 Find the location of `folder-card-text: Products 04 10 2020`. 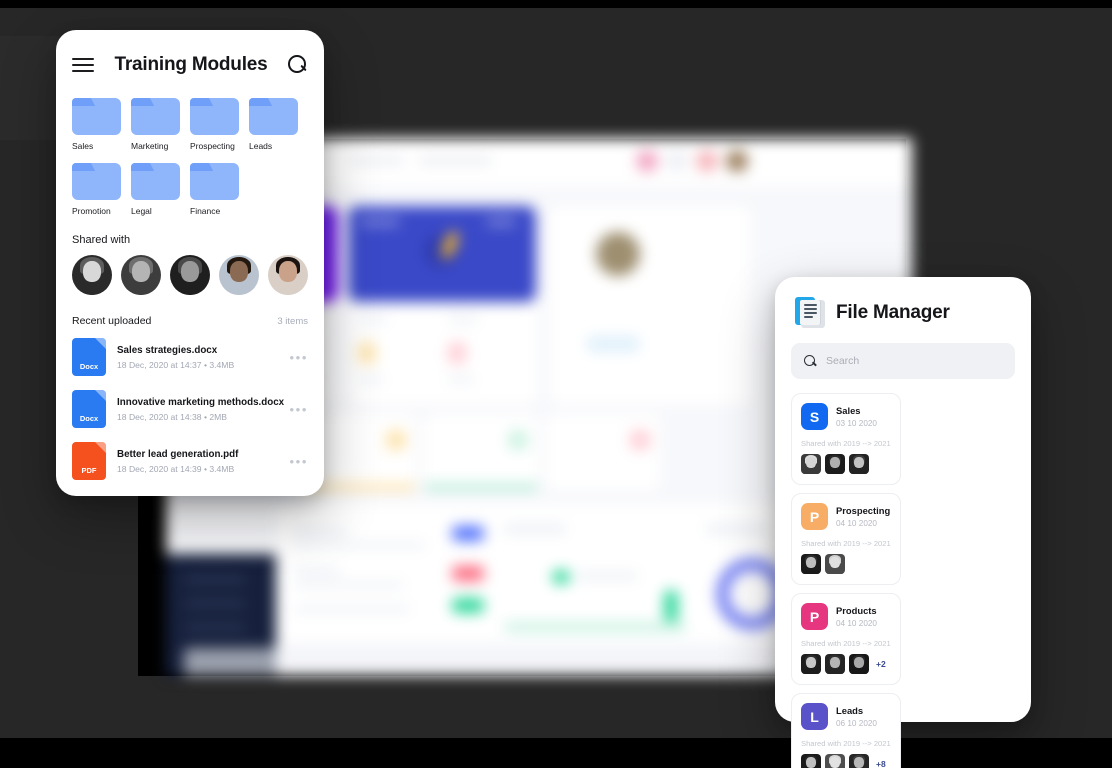

folder-card-text: Products 04 10 2020 is located at coordinates (856, 616).